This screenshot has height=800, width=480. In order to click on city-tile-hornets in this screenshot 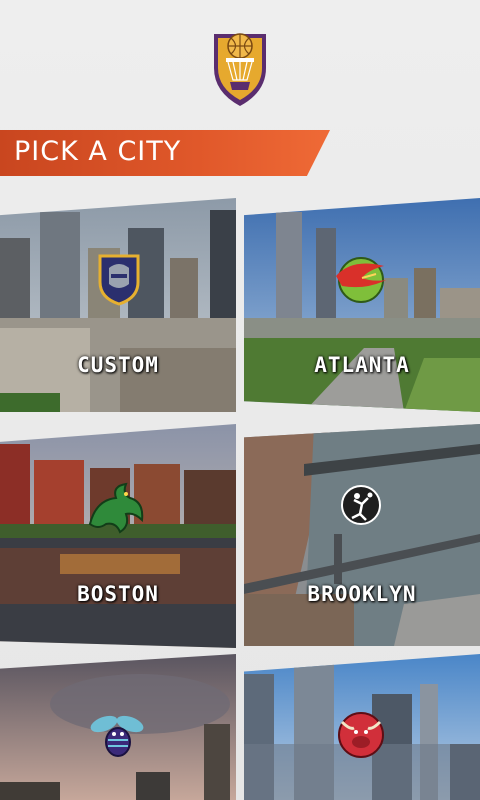, I will do `click(118, 727)`.